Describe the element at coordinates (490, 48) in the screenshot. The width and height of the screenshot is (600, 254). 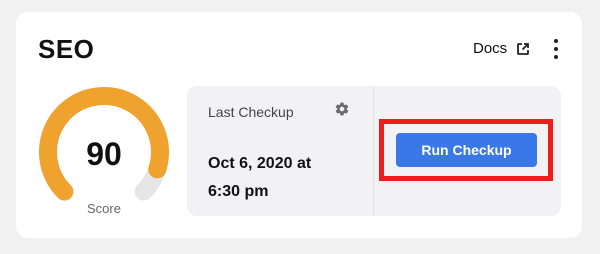
I see `docs-label: Docs` at that location.